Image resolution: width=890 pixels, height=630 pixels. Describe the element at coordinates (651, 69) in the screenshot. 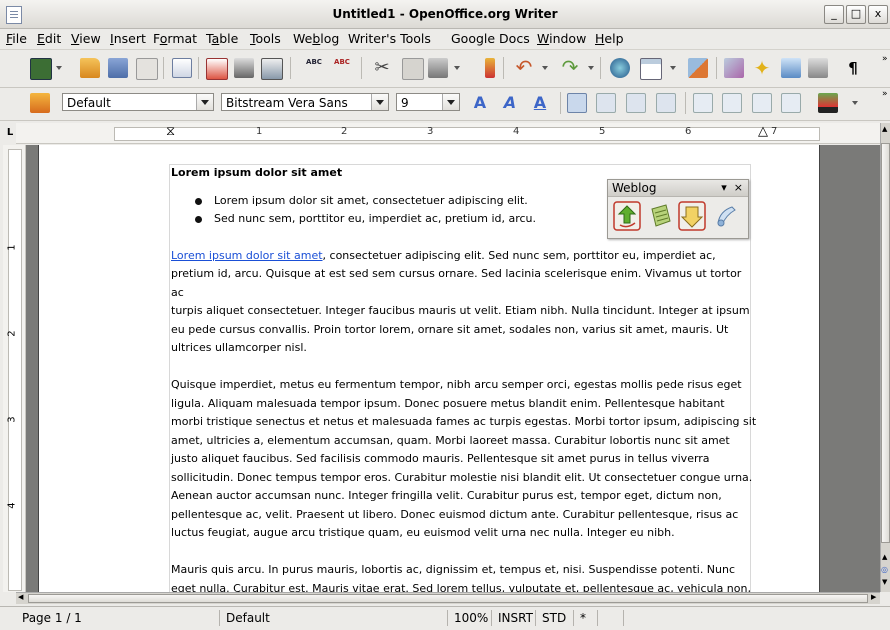

I see `table-icon` at that location.